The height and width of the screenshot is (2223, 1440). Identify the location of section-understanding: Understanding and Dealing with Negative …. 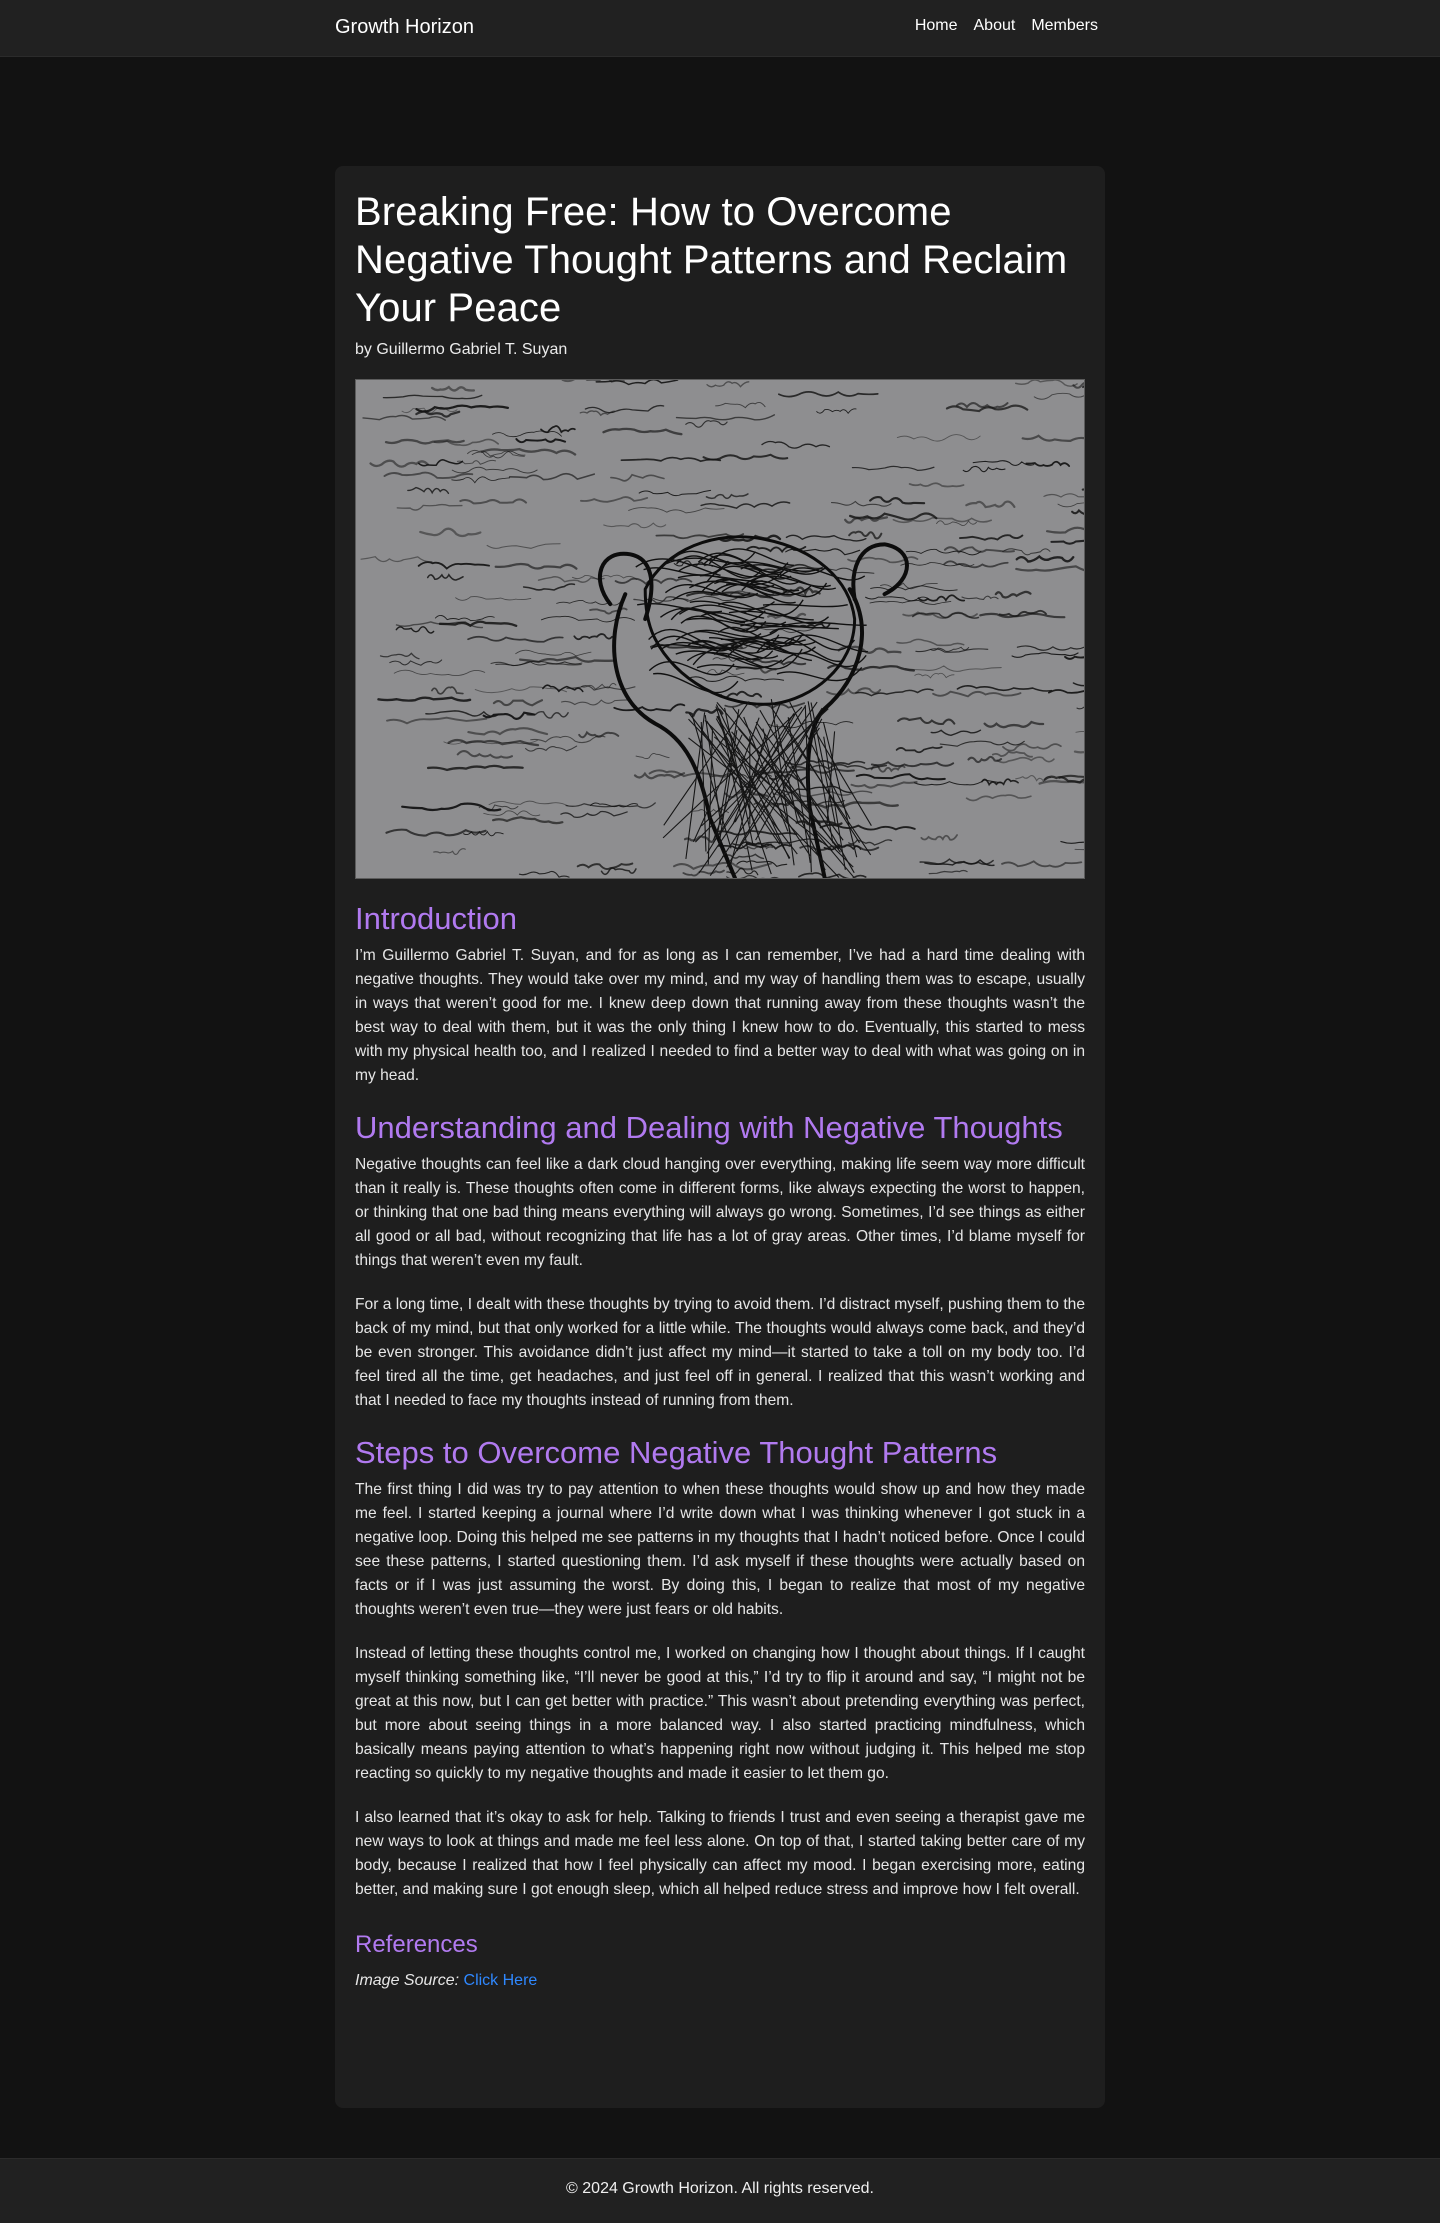
(720, 1260).